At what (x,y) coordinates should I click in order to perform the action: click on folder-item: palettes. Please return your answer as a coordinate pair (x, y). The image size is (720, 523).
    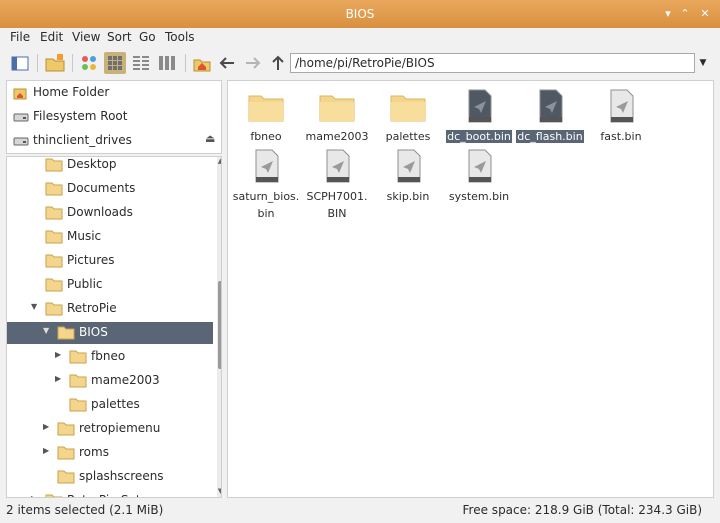
    Looking at the image, I should click on (408, 117).